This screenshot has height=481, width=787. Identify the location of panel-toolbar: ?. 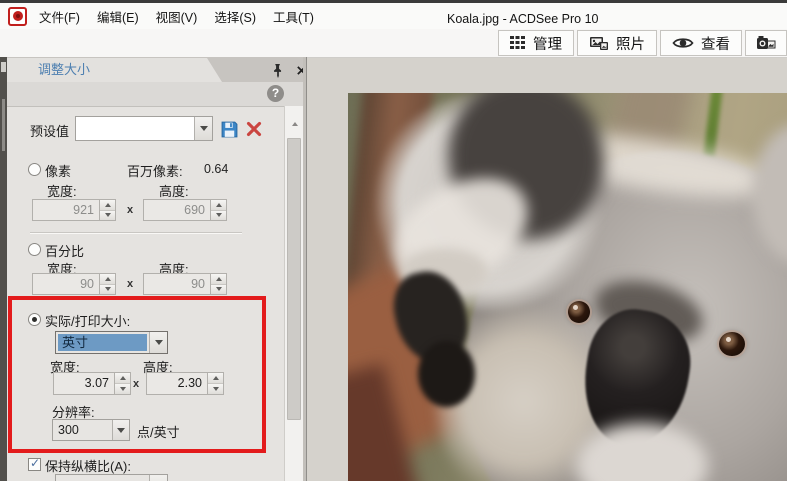
(157, 94).